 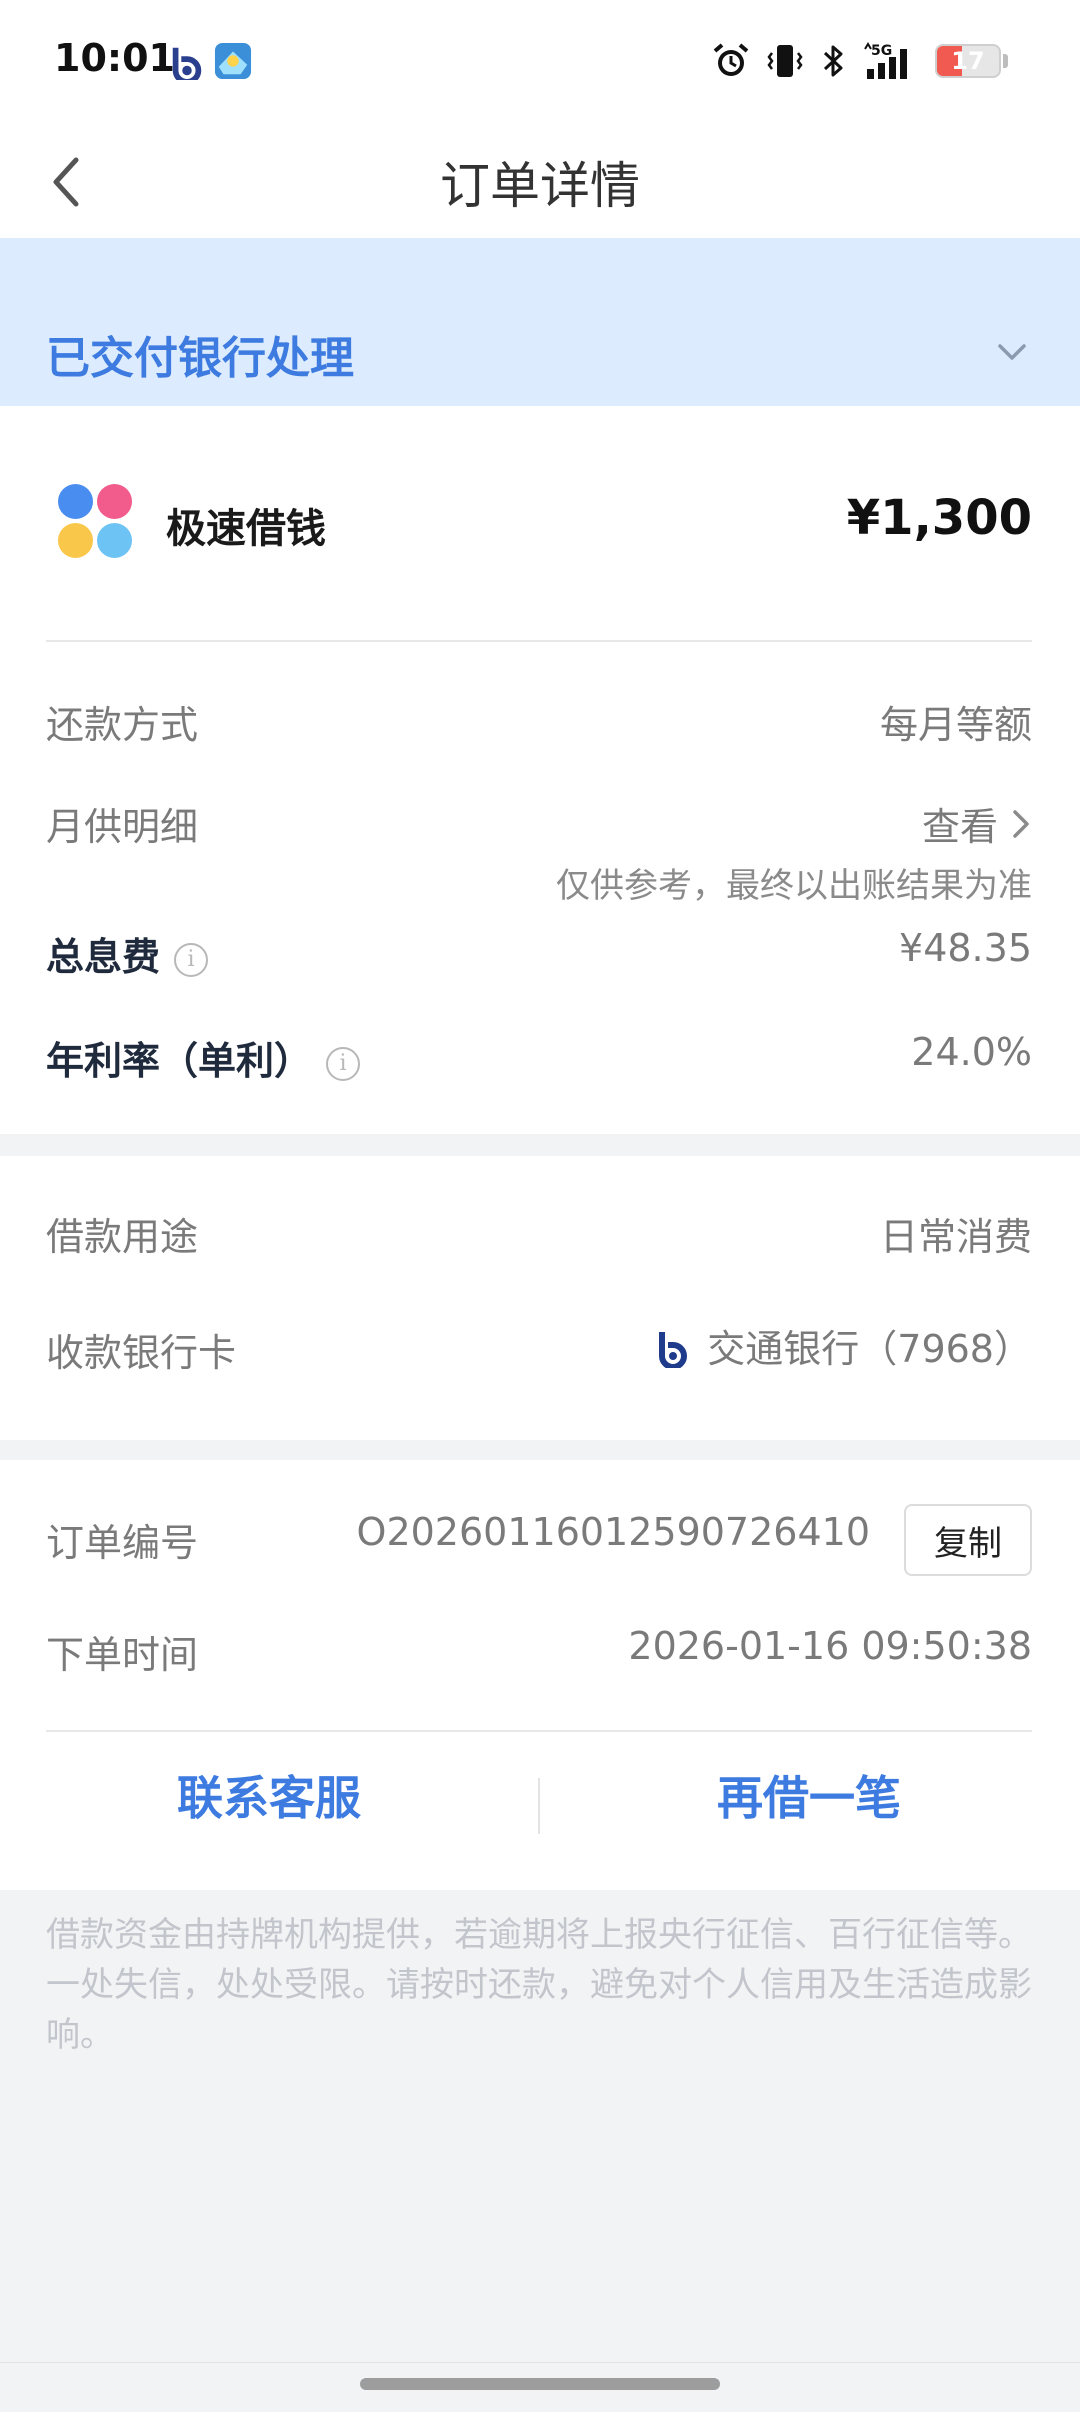 What do you see at coordinates (869, 1349) in the screenshot?
I see `receiving-card-text: 交通银行（7968）` at bounding box center [869, 1349].